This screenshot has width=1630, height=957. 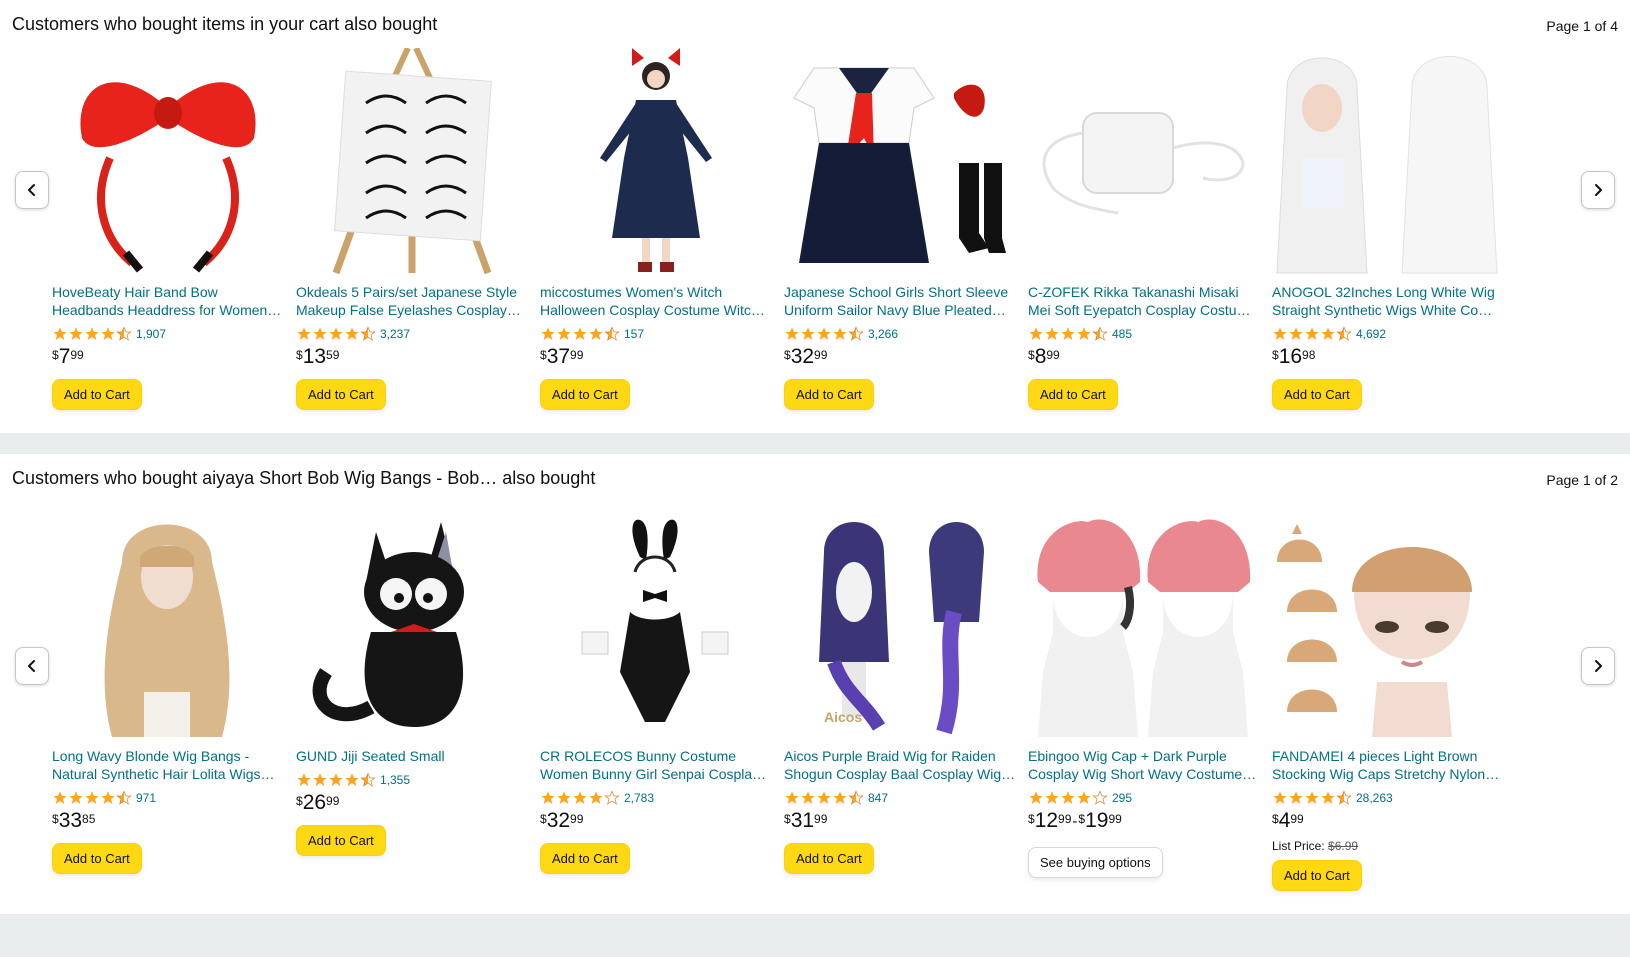 I want to click on review-count: 157, so click(x=634, y=334).